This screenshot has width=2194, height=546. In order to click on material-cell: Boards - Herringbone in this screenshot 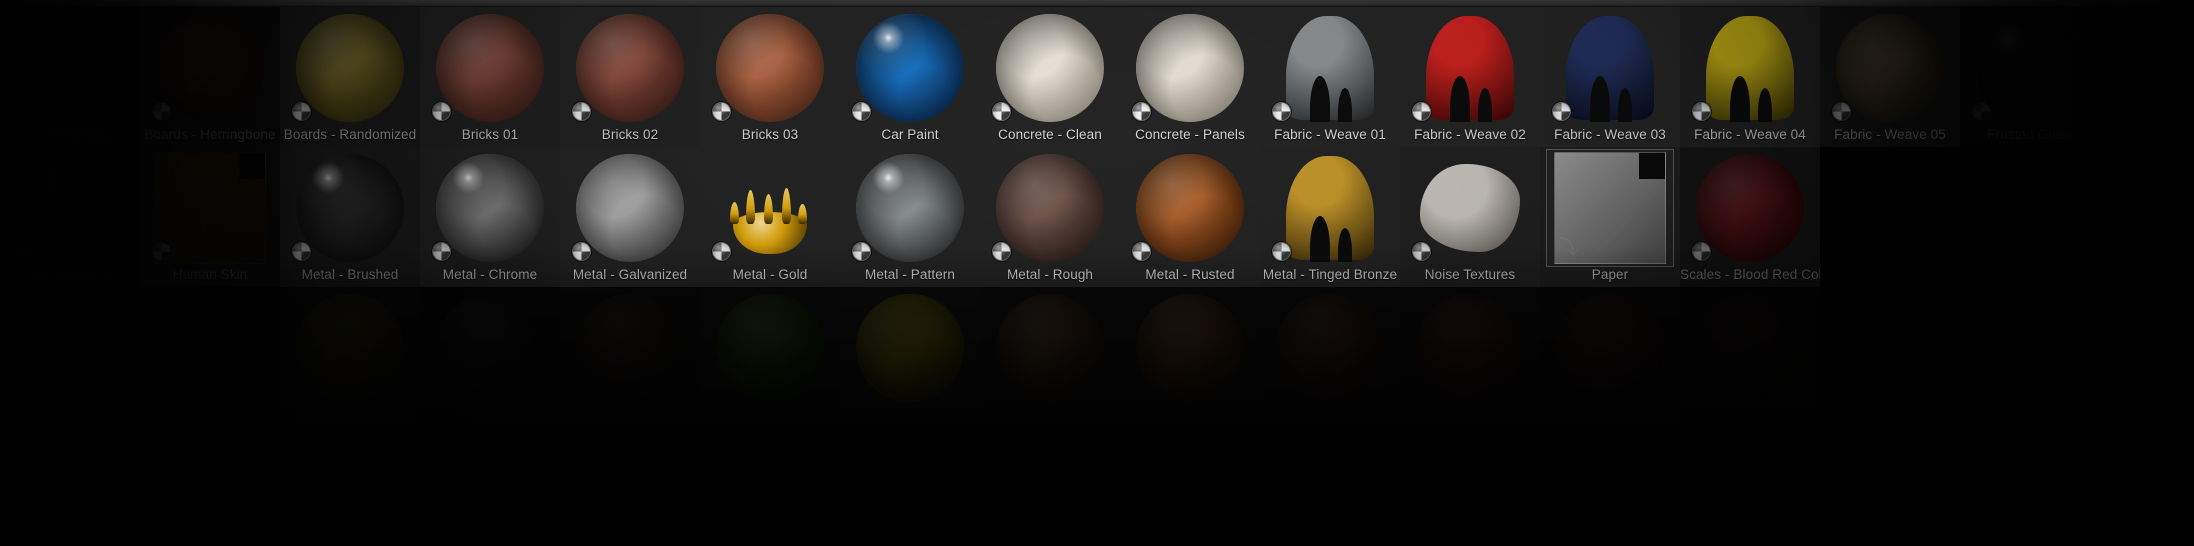, I will do `click(210, 77)`.